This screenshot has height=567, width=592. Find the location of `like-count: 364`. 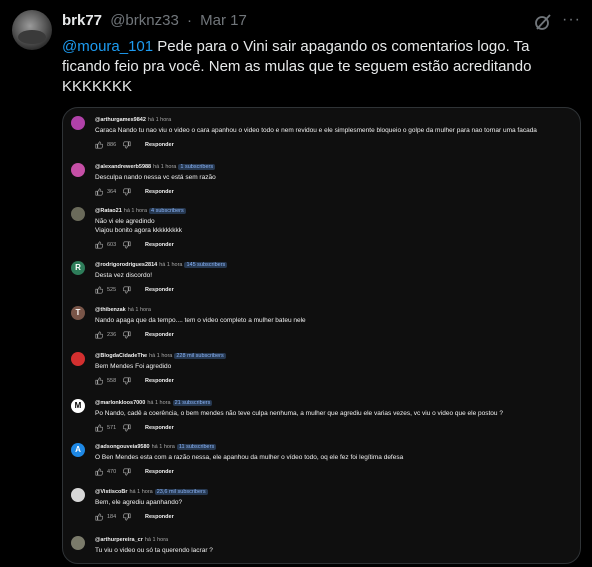

like-count: 364 is located at coordinates (112, 192).